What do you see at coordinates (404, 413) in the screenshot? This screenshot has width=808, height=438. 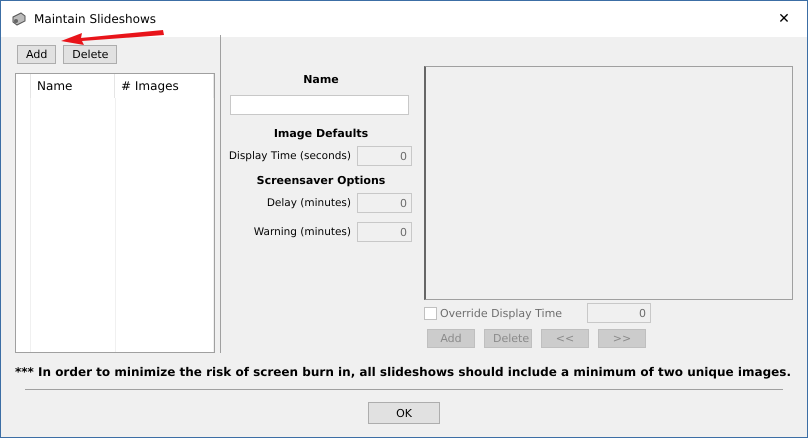 I see `ok-button: OK` at bounding box center [404, 413].